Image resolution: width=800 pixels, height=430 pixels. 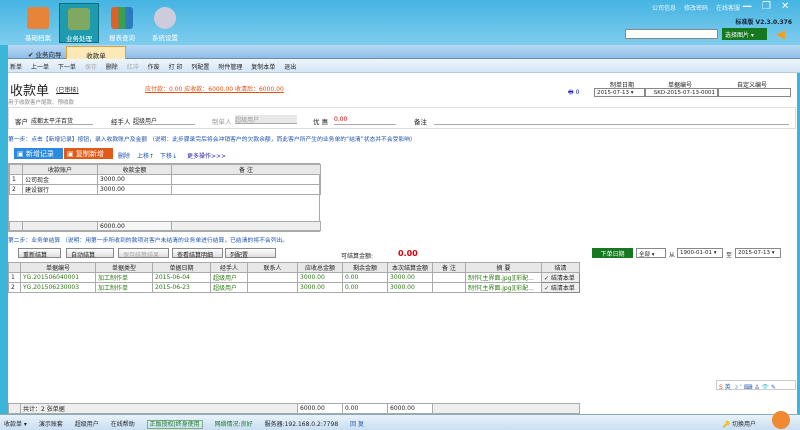 What do you see at coordinates (611, 120) in the screenshot?
I see `remark-field` at bounding box center [611, 120].